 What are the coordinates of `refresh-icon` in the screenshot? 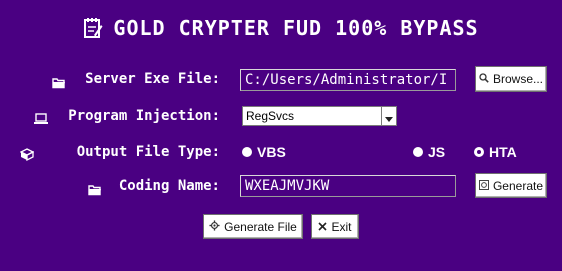 It's located at (483, 186).